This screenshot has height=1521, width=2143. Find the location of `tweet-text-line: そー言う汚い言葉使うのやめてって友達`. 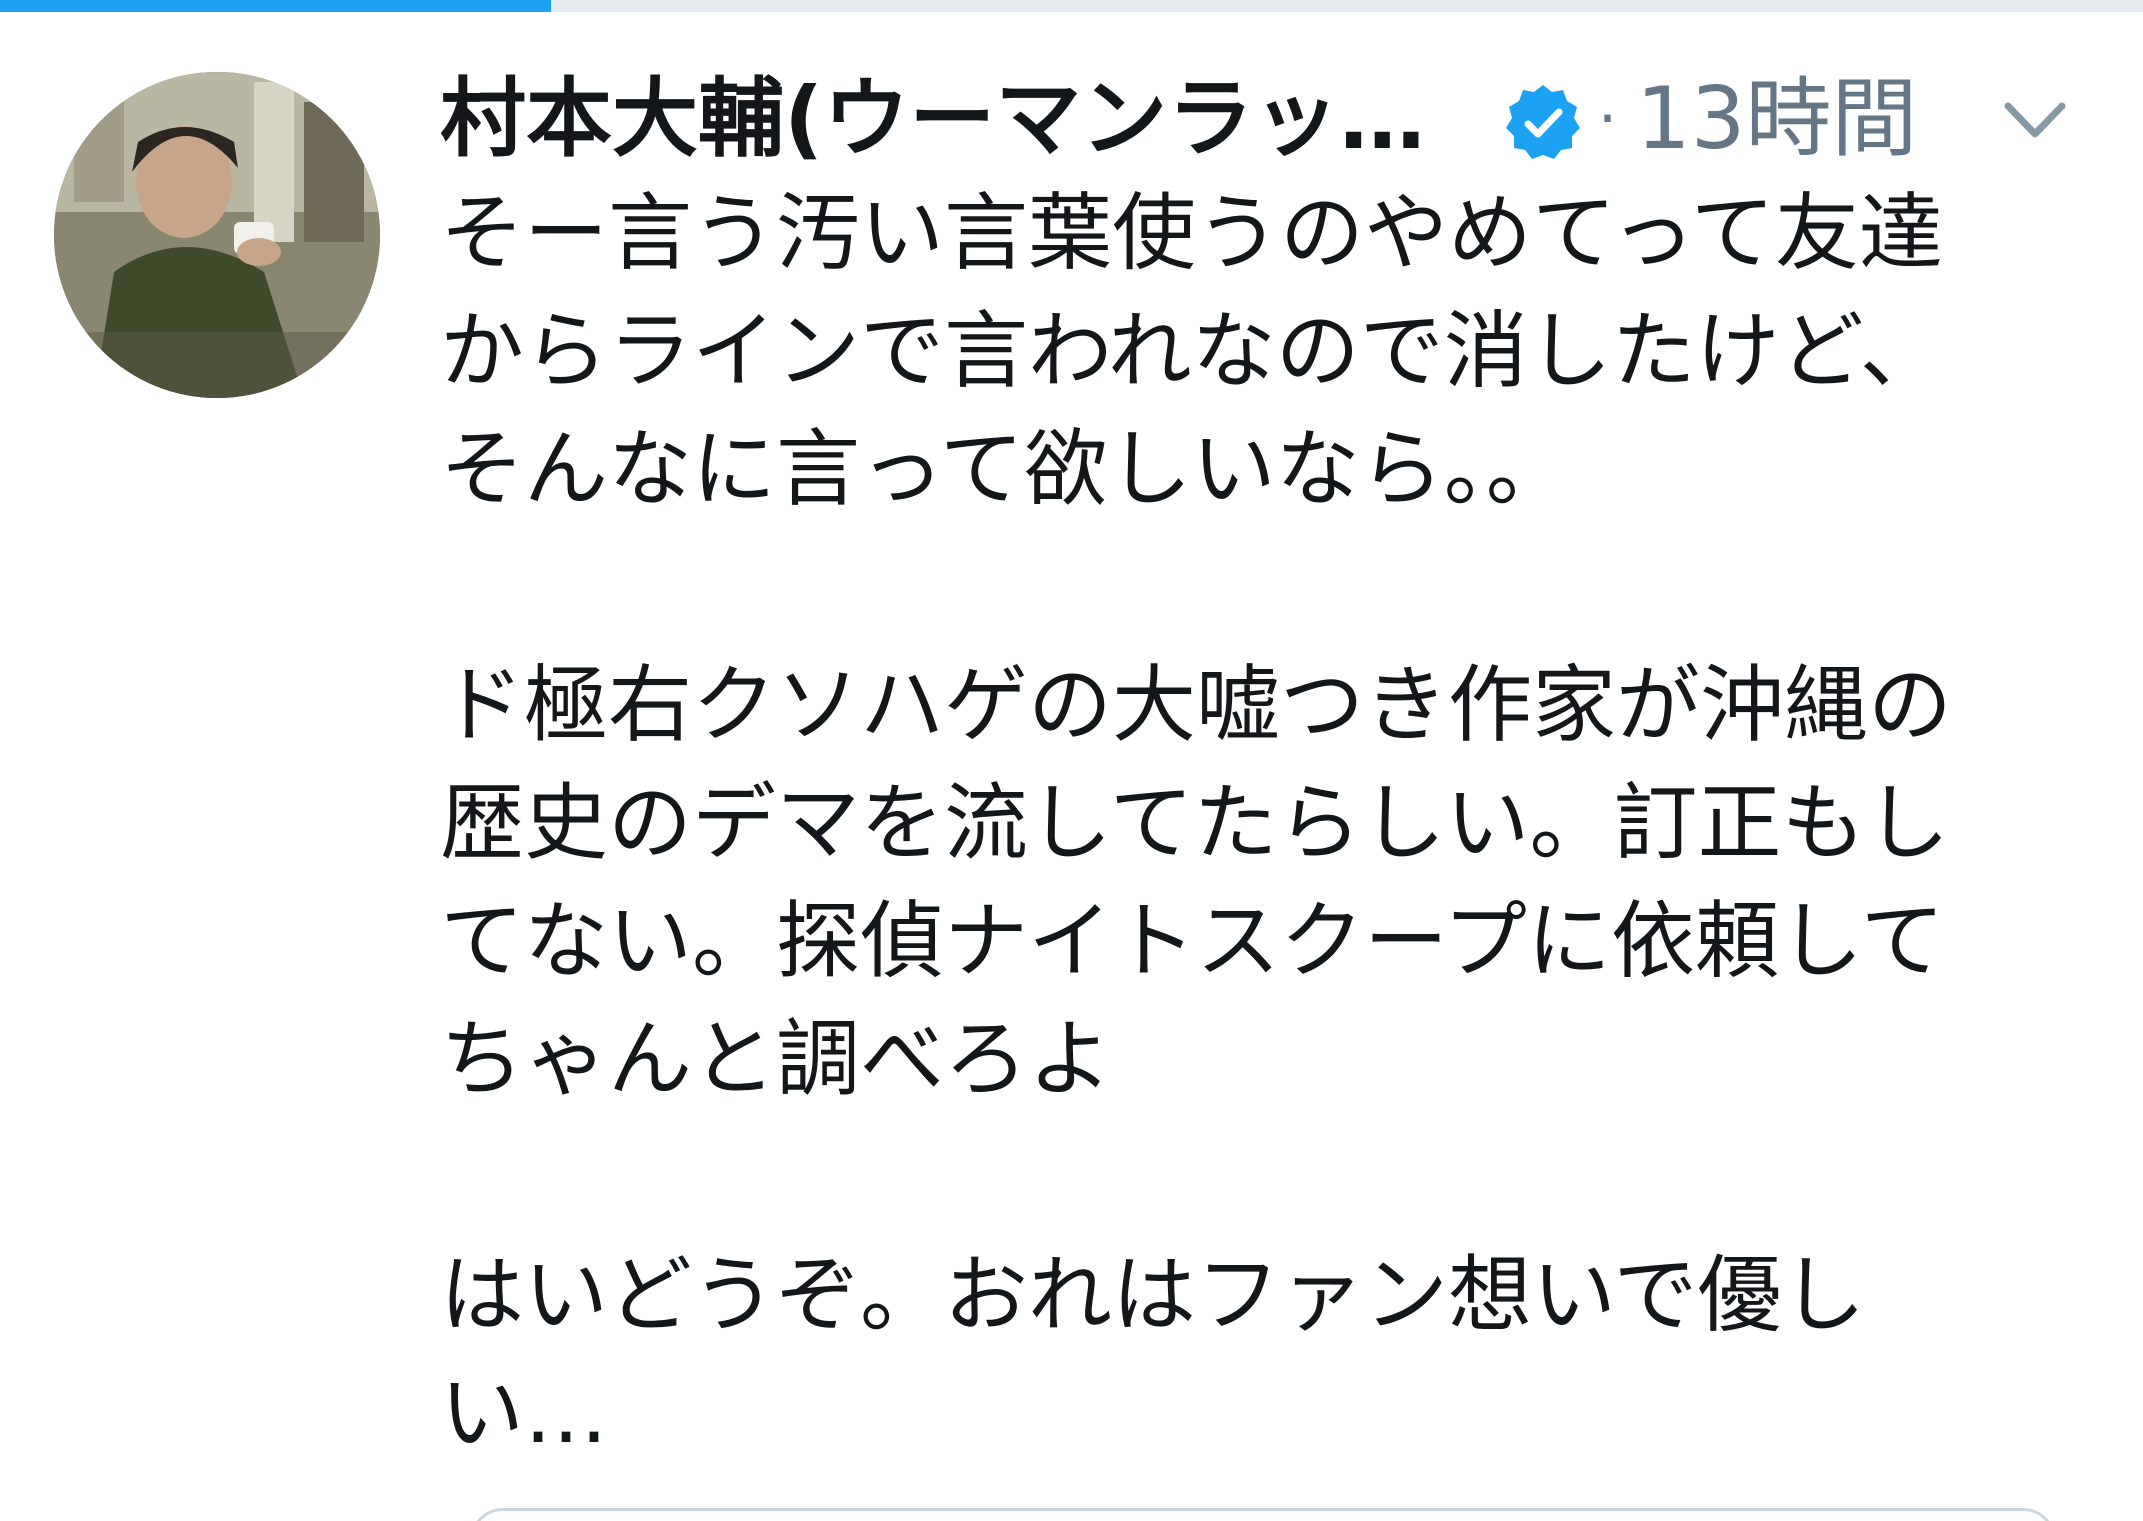

tweet-text-line: そー言う汚い言葉使うのやめてって友達 is located at coordinates (1191, 233).